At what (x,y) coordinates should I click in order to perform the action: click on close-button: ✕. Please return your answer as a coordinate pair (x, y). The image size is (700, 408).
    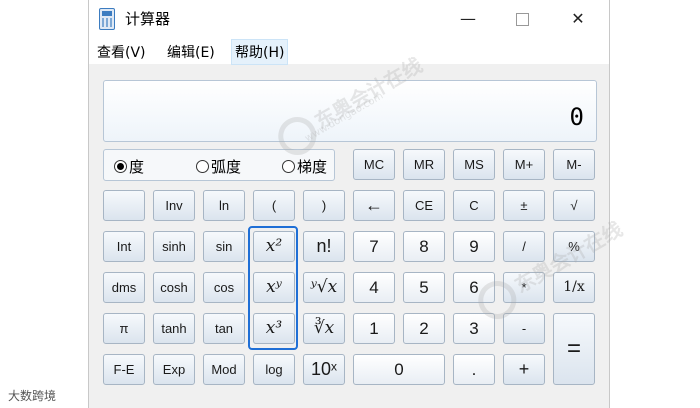
    Looking at the image, I should click on (578, 19).